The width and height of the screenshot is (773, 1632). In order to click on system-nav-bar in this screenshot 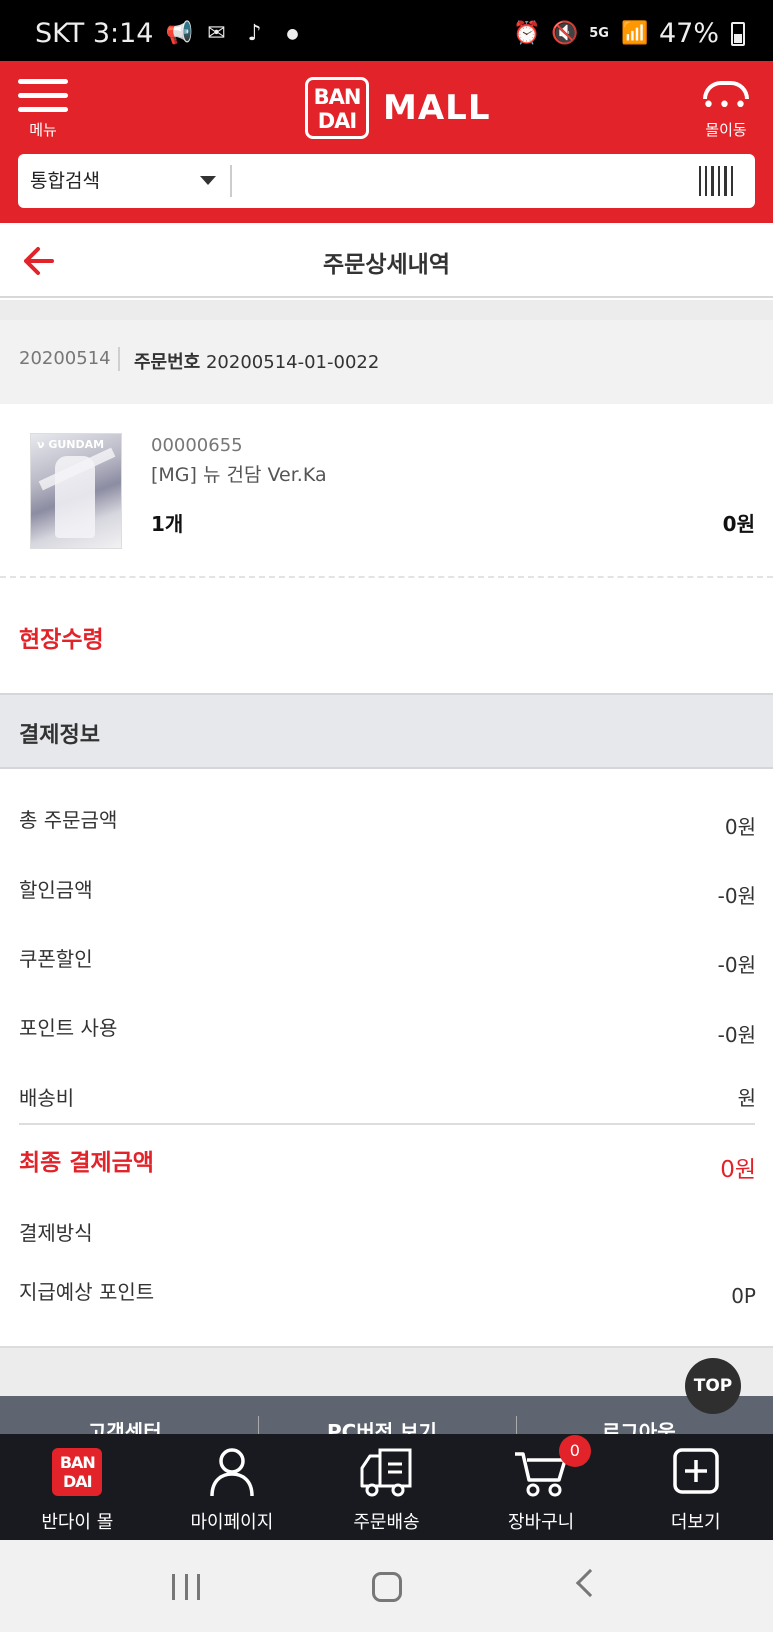, I will do `click(386, 1586)`.